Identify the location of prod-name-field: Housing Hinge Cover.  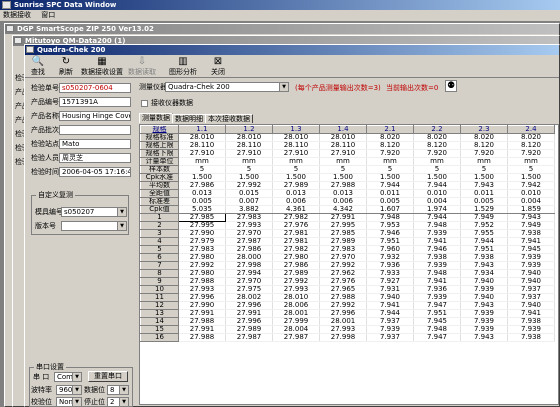
(95, 116).